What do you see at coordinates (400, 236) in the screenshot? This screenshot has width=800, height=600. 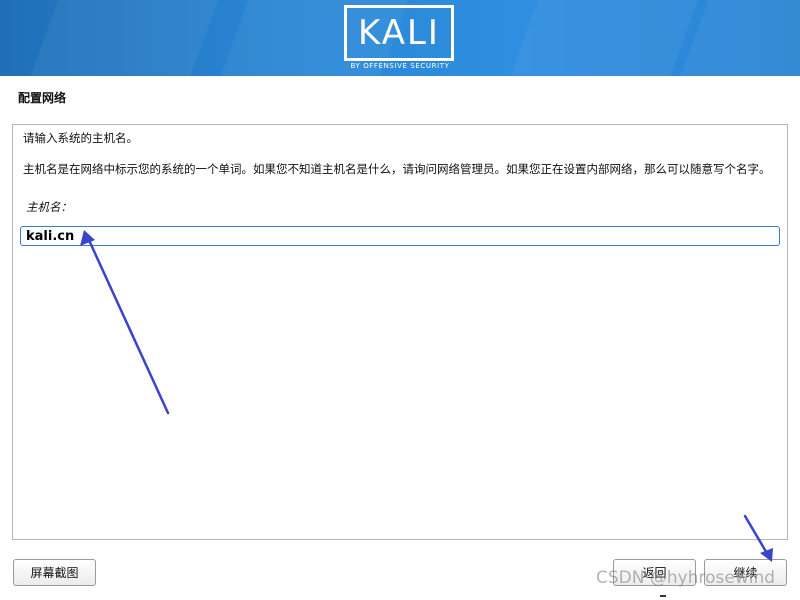 I see `hostname-input` at bounding box center [400, 236].